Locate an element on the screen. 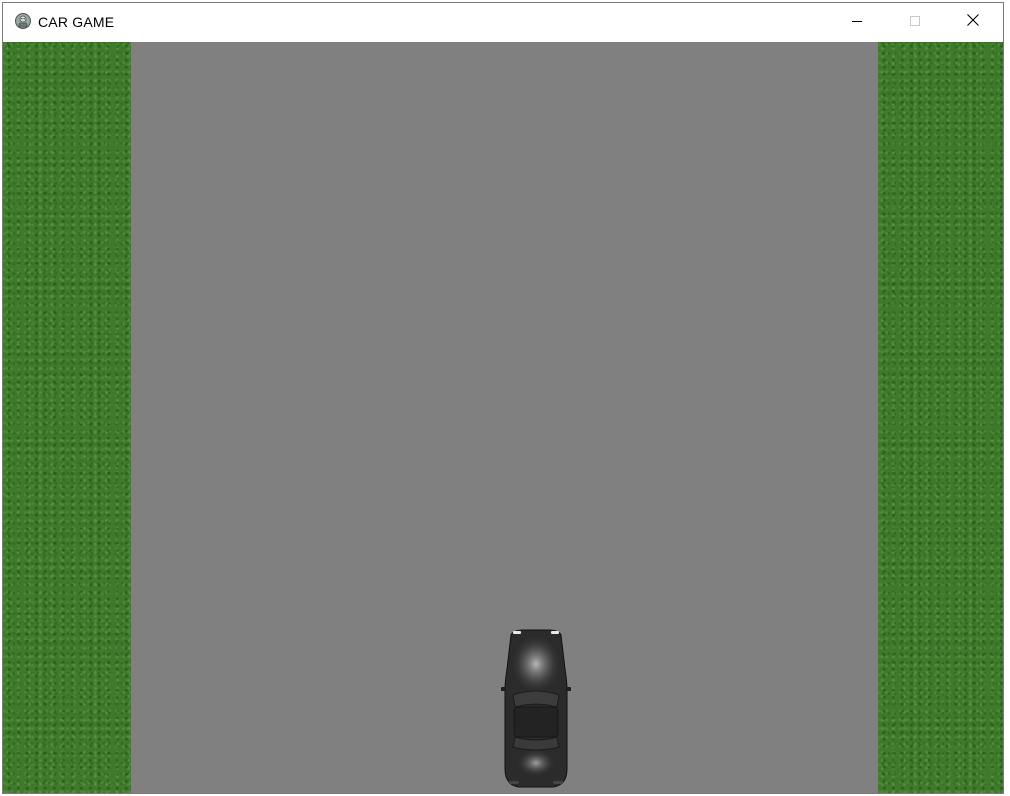 The width and height of the screenshot is (1010, 796). title-bar: CAR GAME is located at coordinates (503, 22).